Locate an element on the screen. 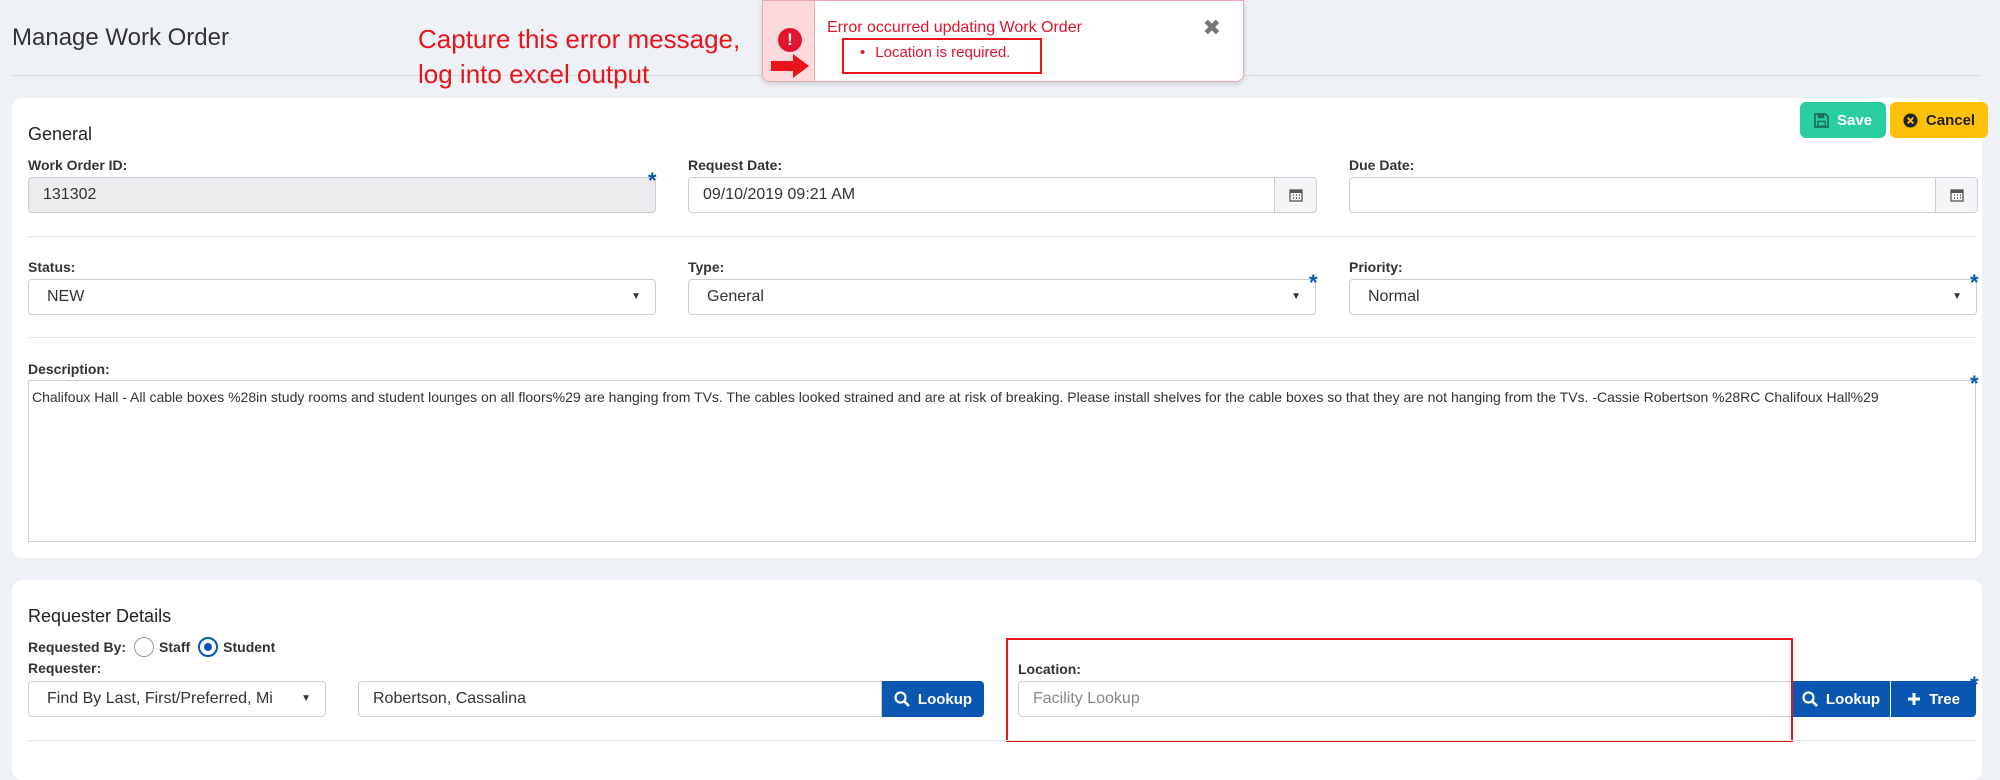 The width and height of the screenshot is (2000, 780). find-by-value: Find By Last, First/Preferred, Mi is located at coordinates (160, 698).